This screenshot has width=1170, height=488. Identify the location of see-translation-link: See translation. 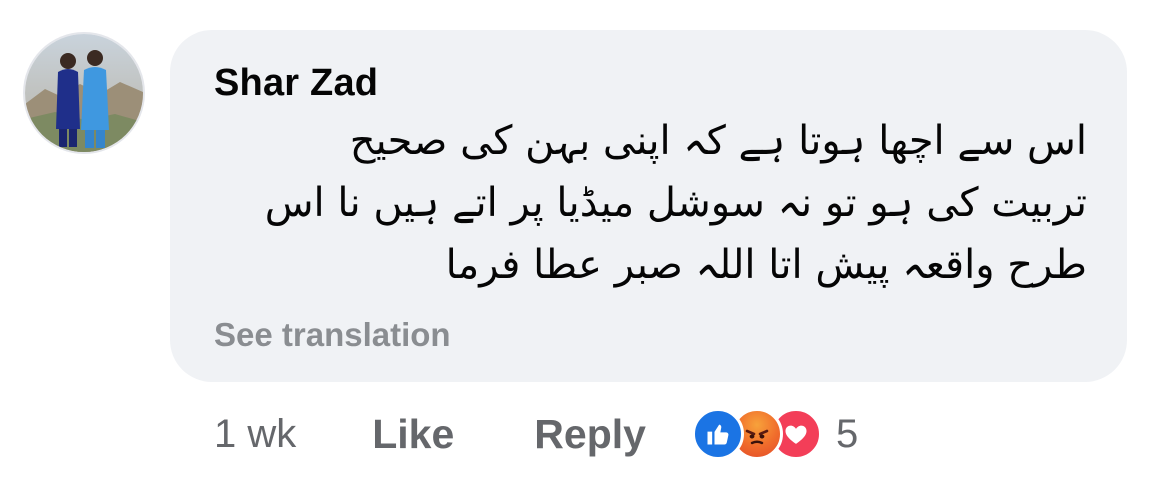
(332, 335).